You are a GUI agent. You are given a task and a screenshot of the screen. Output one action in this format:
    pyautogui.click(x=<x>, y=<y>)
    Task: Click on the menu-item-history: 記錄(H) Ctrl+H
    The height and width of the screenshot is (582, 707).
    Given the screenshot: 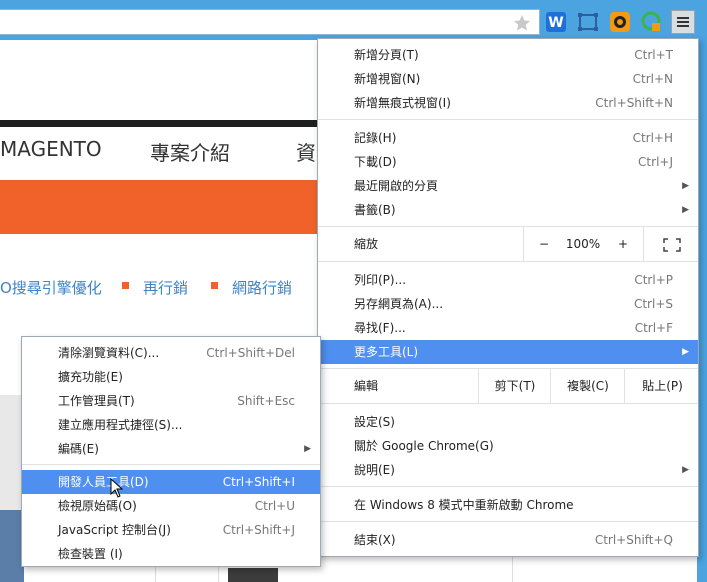 What is the action you would take?
    pyautogui.click(x=508, y=138)
    